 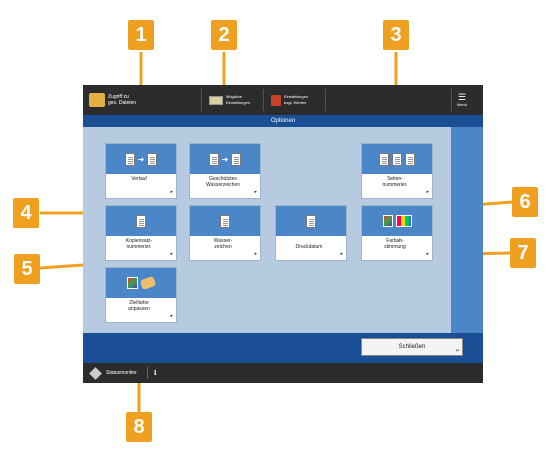 What do you see at coordinates (396, 35) in the screenshot?
I see `callout-3: 3` at bounding box center [396, 35].